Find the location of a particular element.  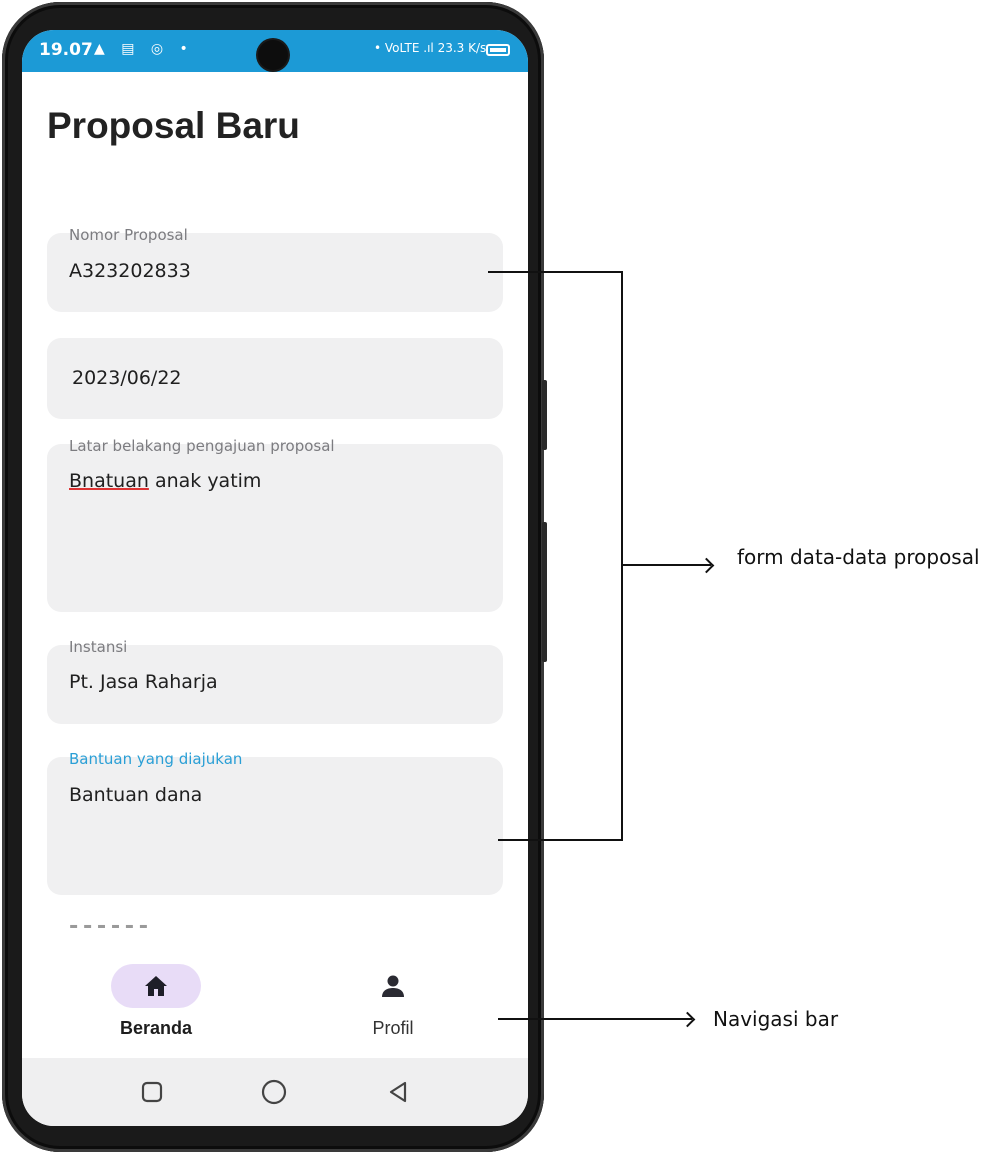

person-icon is located at coordinates (393, 986).